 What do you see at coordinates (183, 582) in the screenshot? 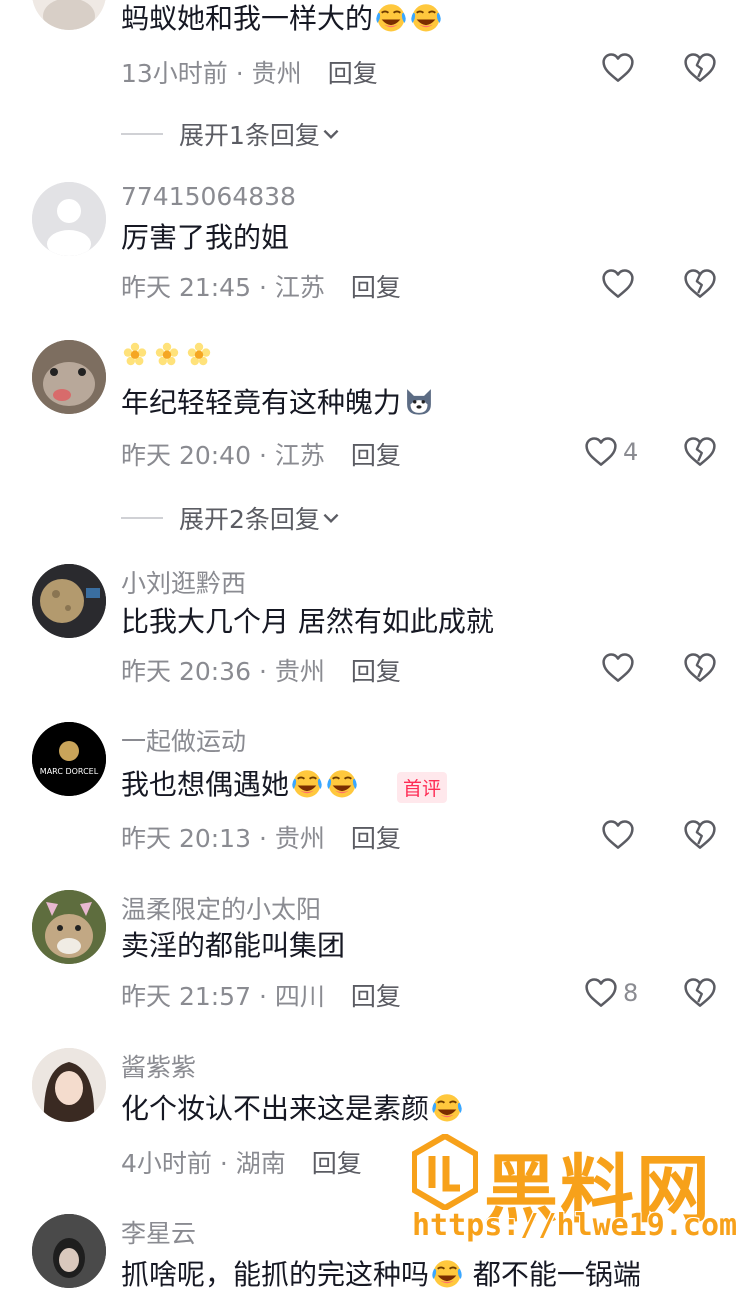
I see `username: 小刘逛黔西` at bounding box center [183, 582].